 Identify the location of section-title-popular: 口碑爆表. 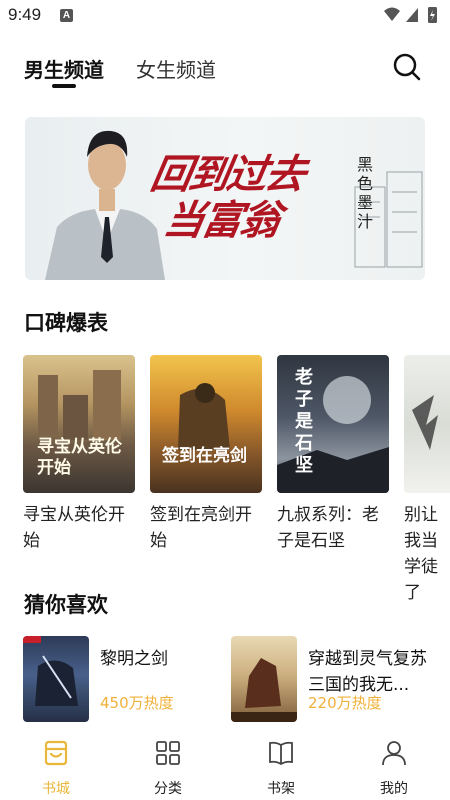
(66, 323).